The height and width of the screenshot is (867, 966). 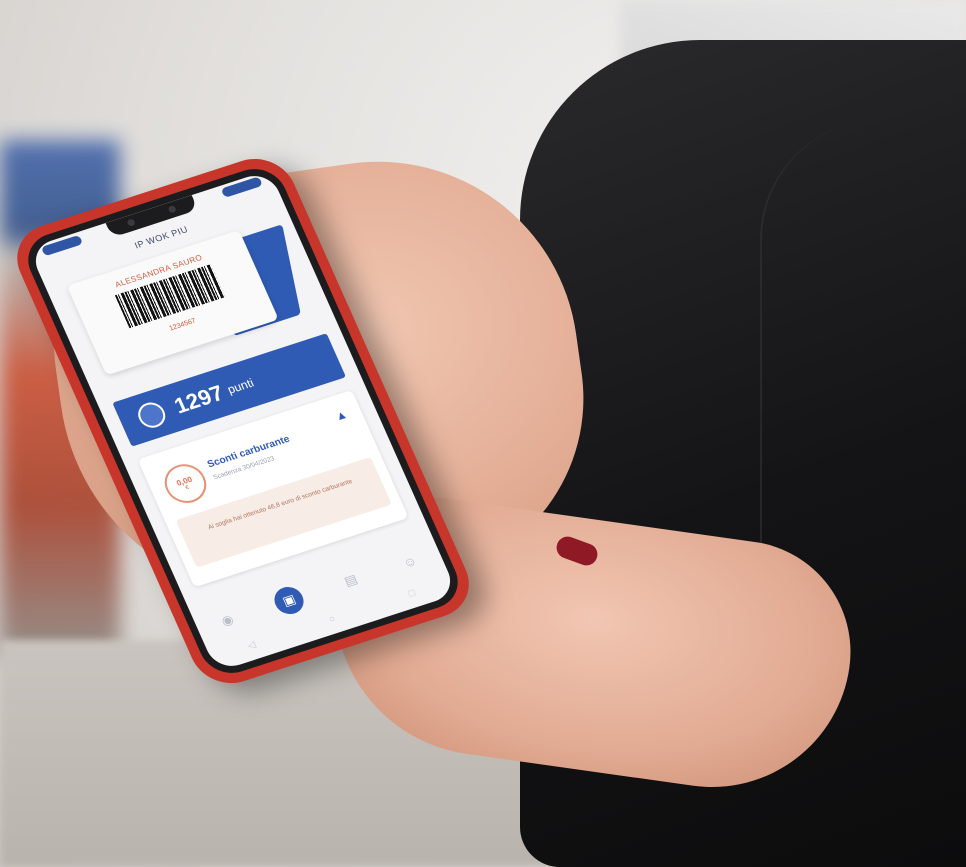 What do you see at coordinates (412, 593) in the screenshot?
I see `recents-icon: □` at bounding box center [412, 593].